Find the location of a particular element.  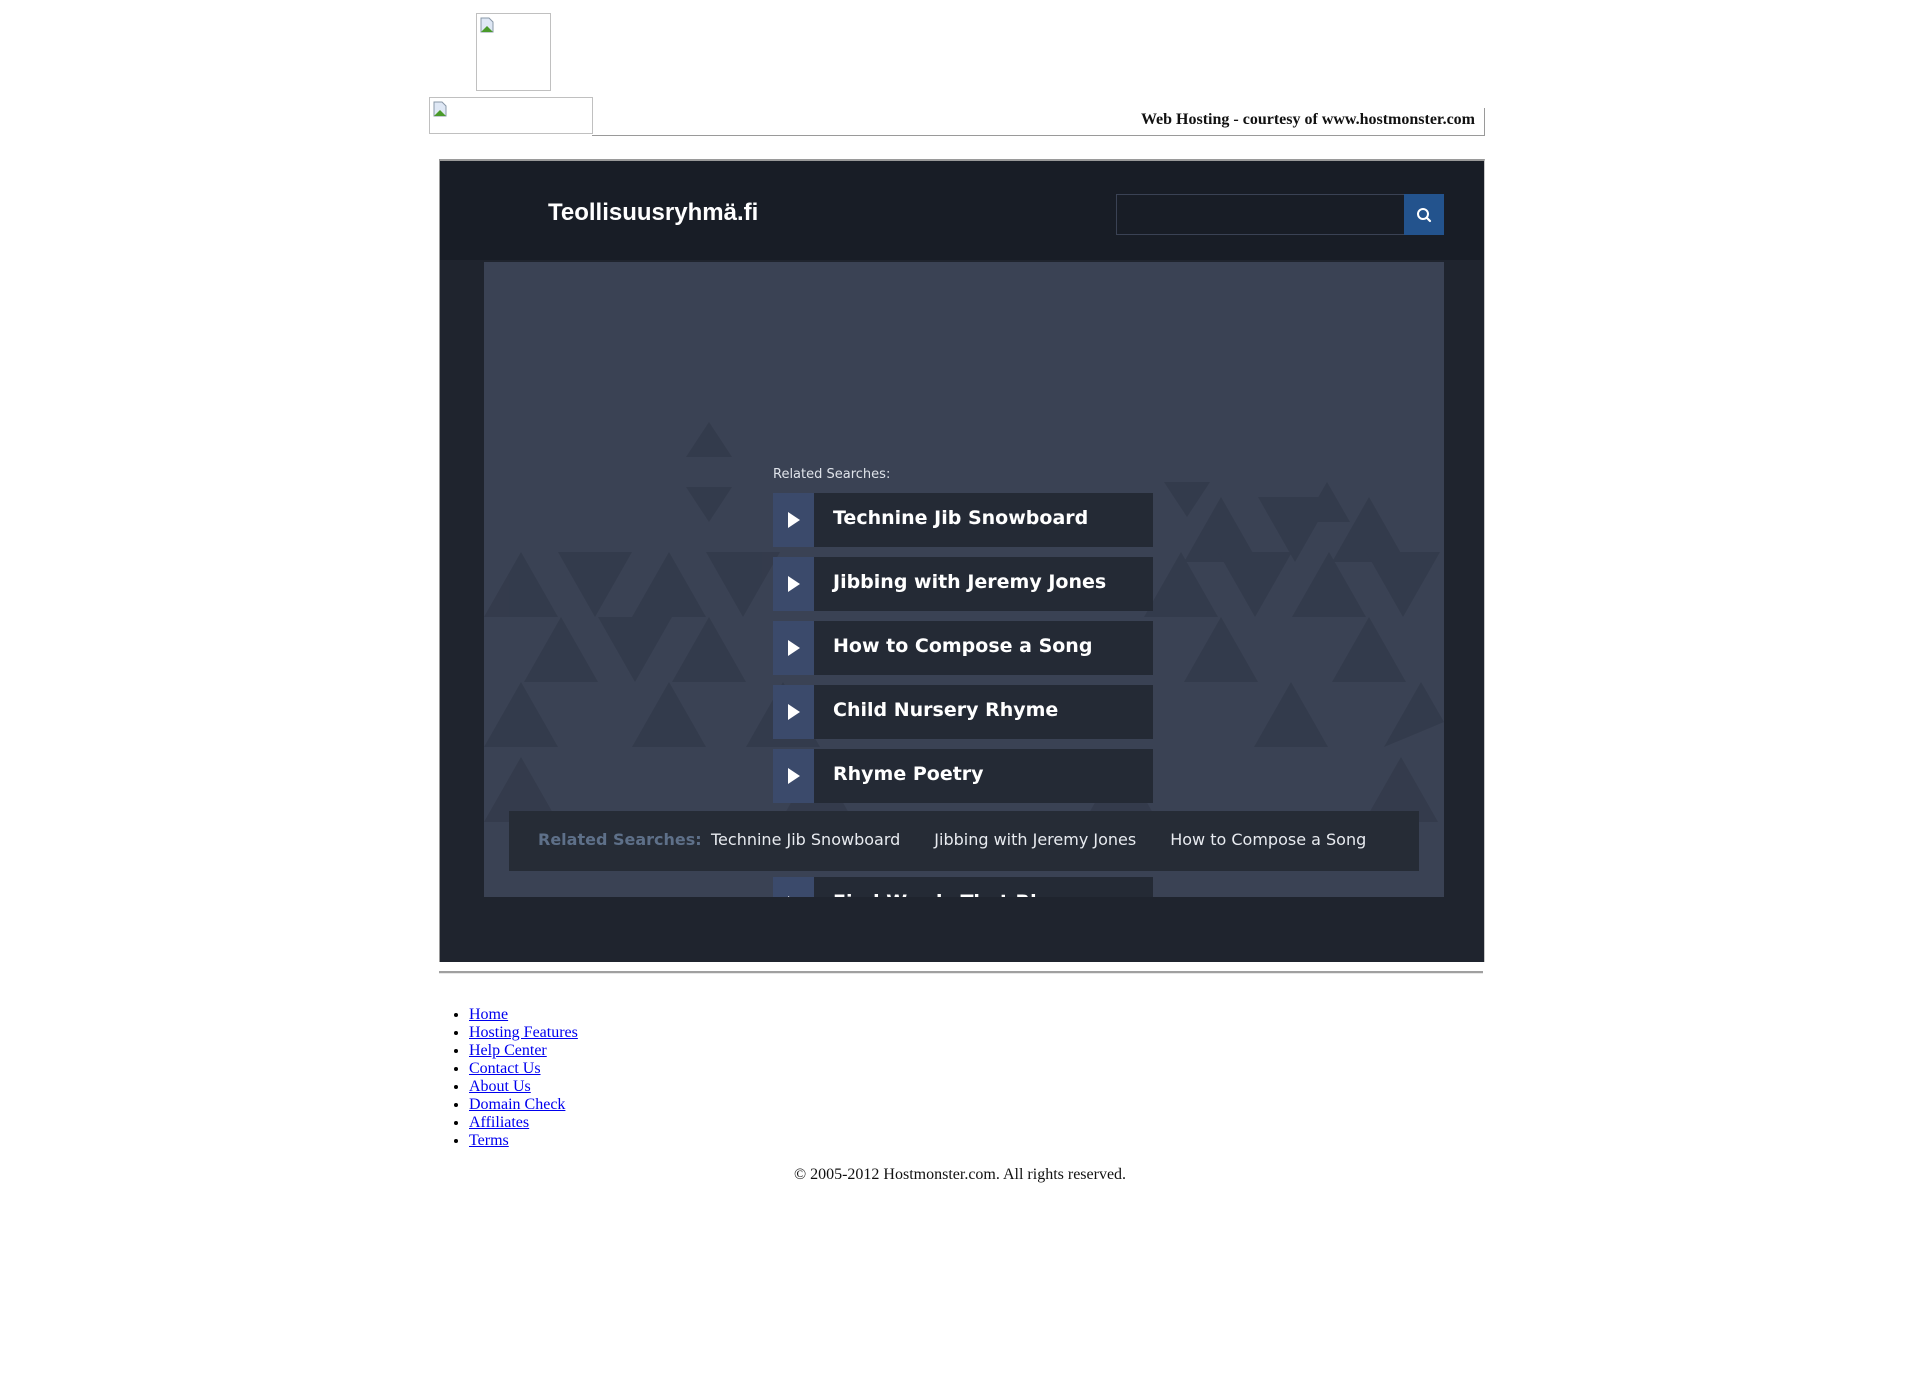

footer-divider is located at coordinates (961, 972).